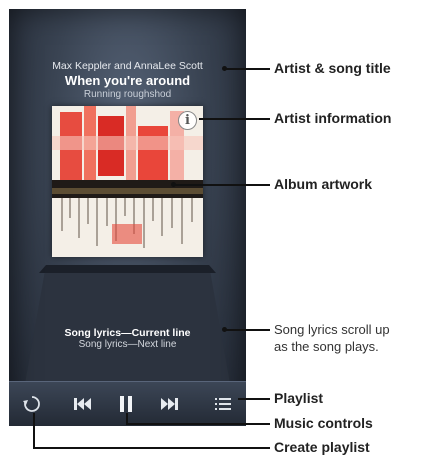  I want to click on playlist-button, so click(223, 404).